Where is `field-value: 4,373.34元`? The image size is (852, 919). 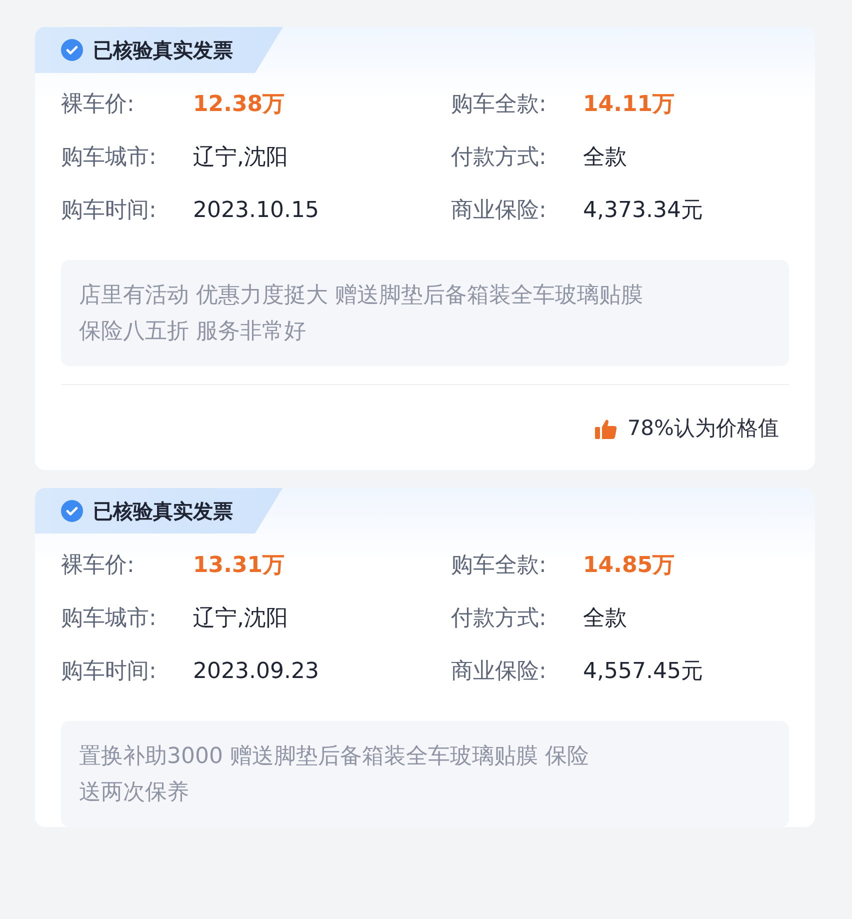
field-value: 4,373.34元 is located at coordinates (643, 211).